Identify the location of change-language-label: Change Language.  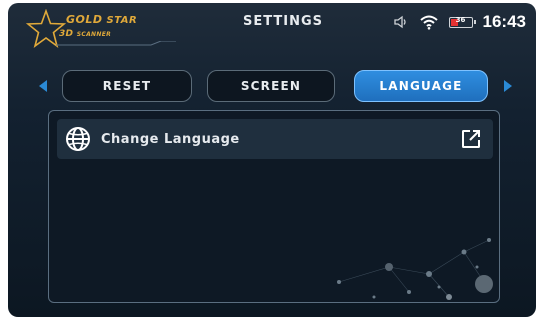
(170, 139).